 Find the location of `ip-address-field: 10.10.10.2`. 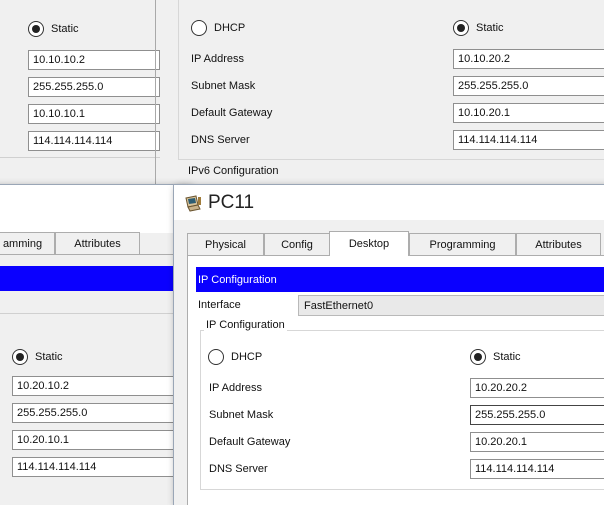

ip-address-field: 10.10.10.2 is located at coordinates (94, 60).